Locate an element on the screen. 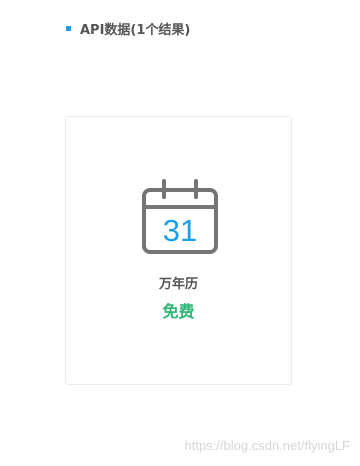 The image size is (360, 466). calendar-icon: 31 is located at coordinates (180, 216).